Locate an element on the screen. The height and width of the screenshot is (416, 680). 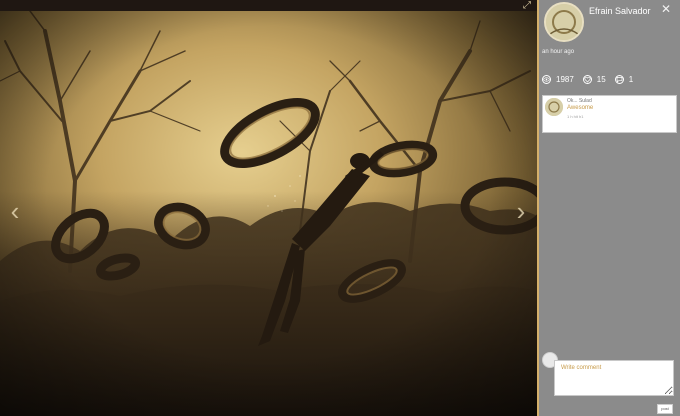
author-avatar-image is located at coordinates (564, 22).